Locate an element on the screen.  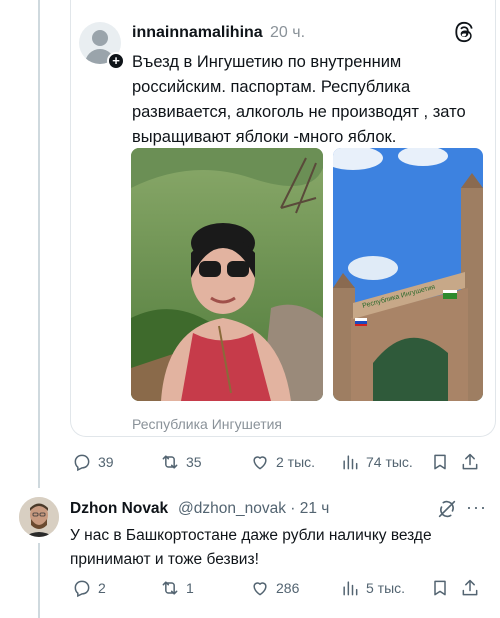
like-count: 2 тыс. is located at coordinates (296, 462).